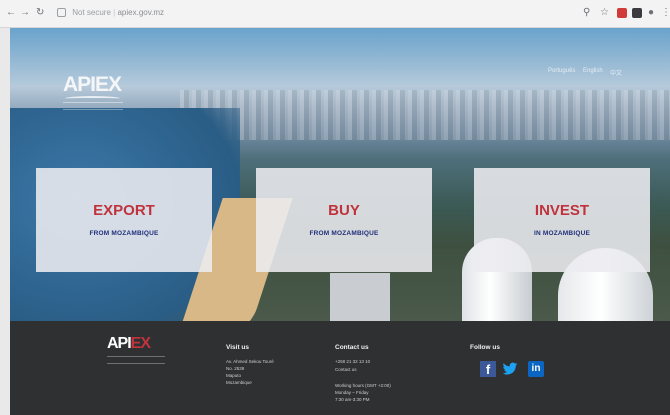  Describe the element at coordinates (238, 347) in the screenshot. I see `visit-us-heading: Visit us` at that location.